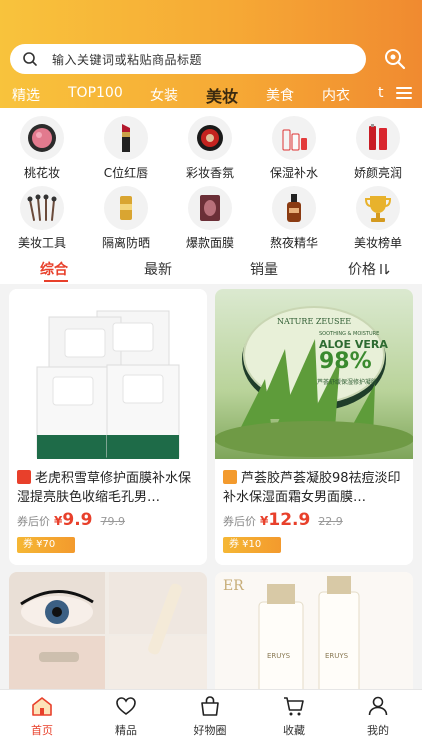 This screenshot has width=422, height=750. I want to click on store-badge-icon, so click(230, 477).